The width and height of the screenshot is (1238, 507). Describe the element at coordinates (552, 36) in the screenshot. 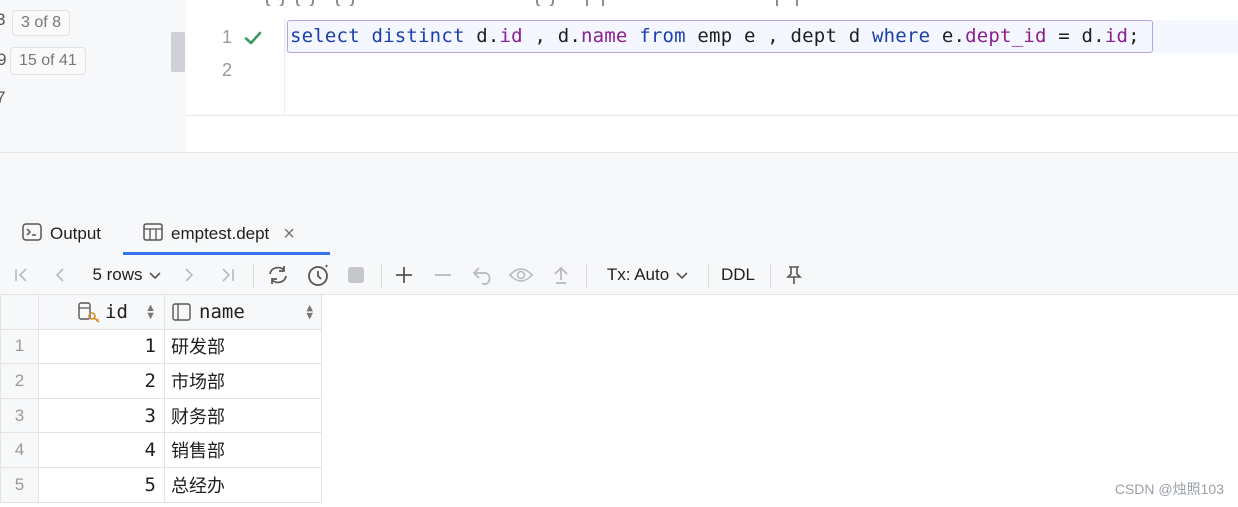

I see `sql-text: , d.` at that location.